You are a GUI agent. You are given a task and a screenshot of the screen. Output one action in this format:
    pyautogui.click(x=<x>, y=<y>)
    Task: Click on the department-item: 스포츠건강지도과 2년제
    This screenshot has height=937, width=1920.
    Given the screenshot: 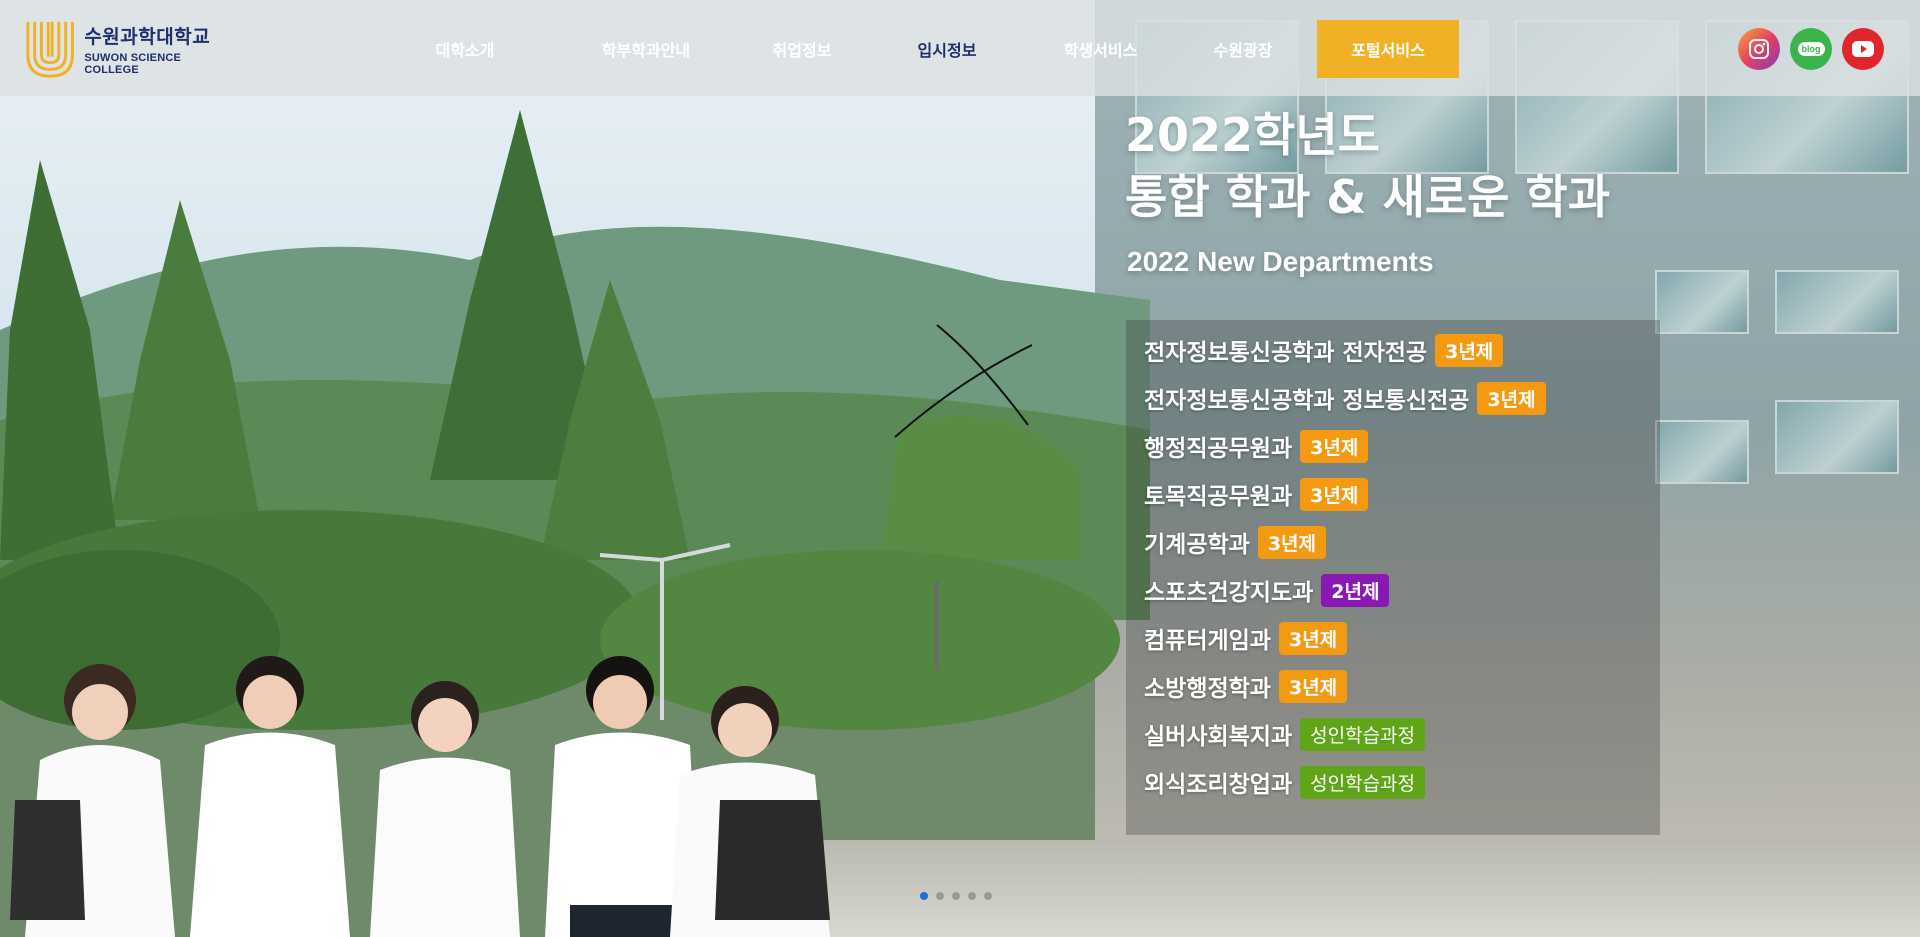 What is the action you would take?
    pyautogui.click(x=1264, y=590)
    